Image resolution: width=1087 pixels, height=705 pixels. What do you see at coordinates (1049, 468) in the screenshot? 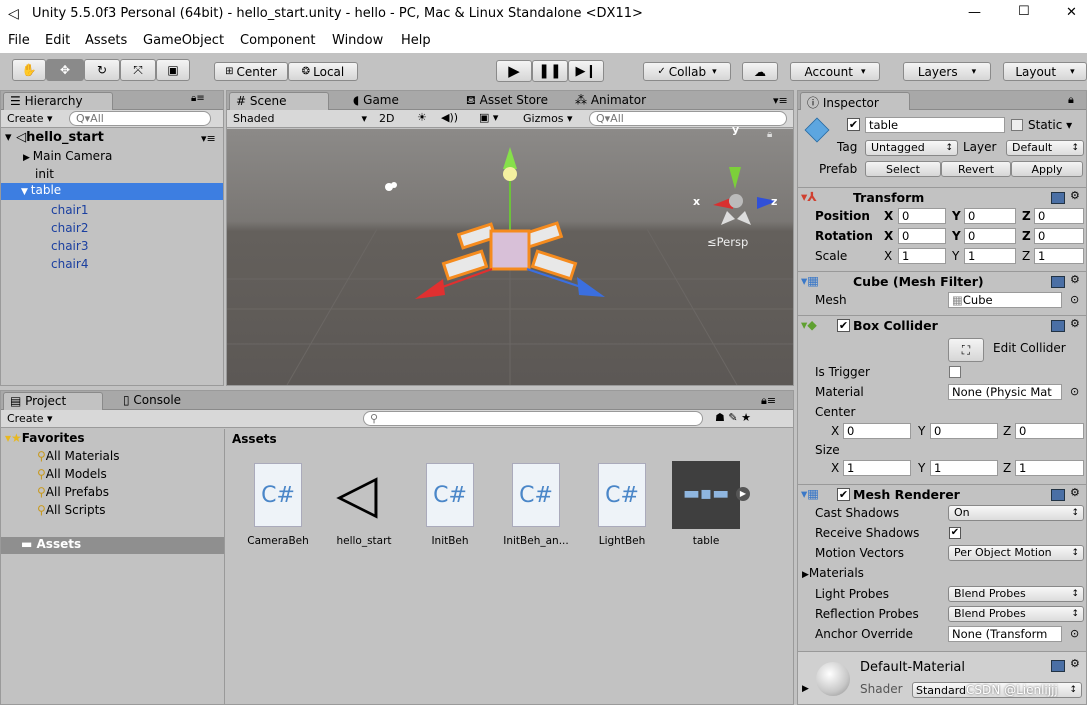
I see `size-z: 1` at bounding box center [1049, 468].